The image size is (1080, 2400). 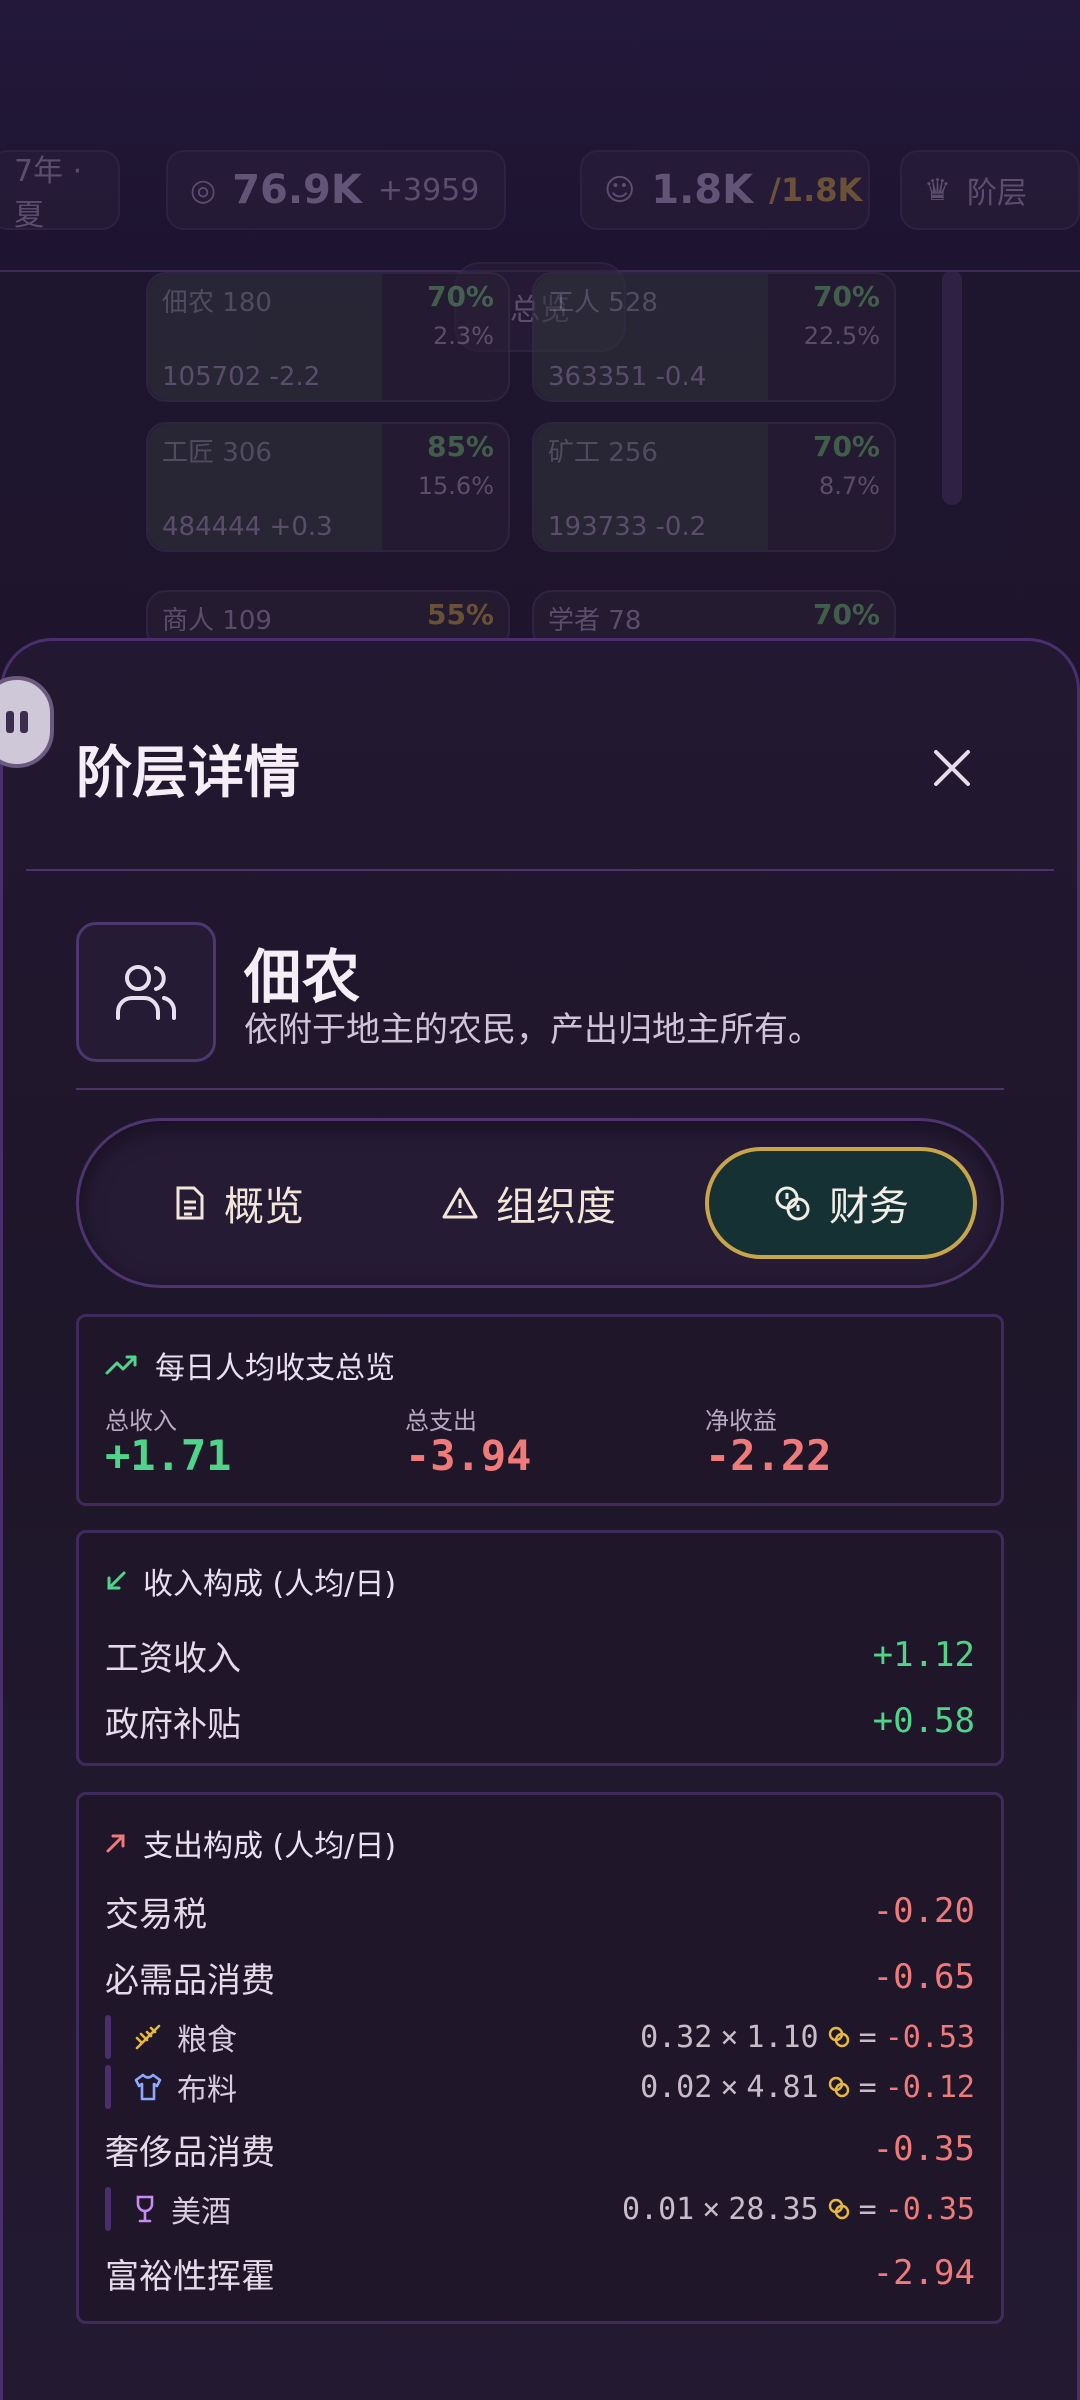 I want to click on money-value: 76.9K, so click(x=297, y=190).